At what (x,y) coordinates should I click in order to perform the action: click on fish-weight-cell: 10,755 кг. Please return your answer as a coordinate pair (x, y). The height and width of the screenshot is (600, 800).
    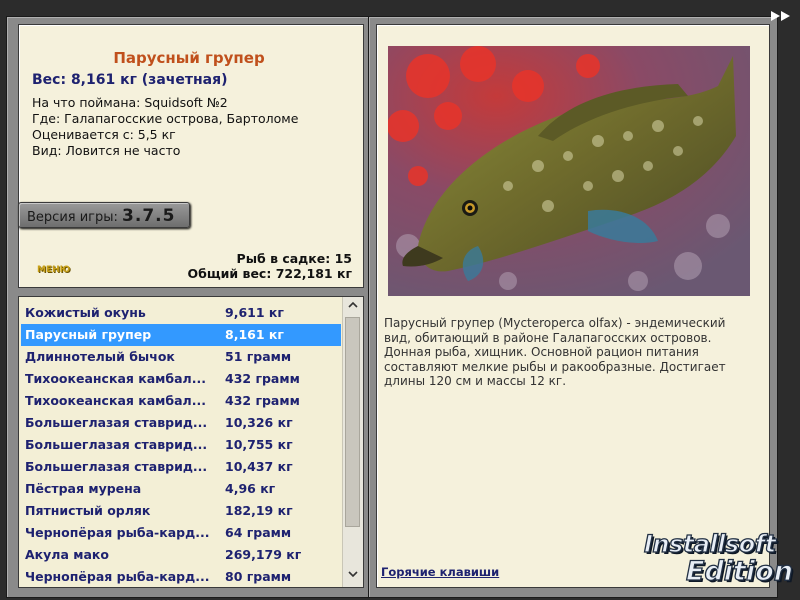
    Looking at the image, I should click on (259, 444).